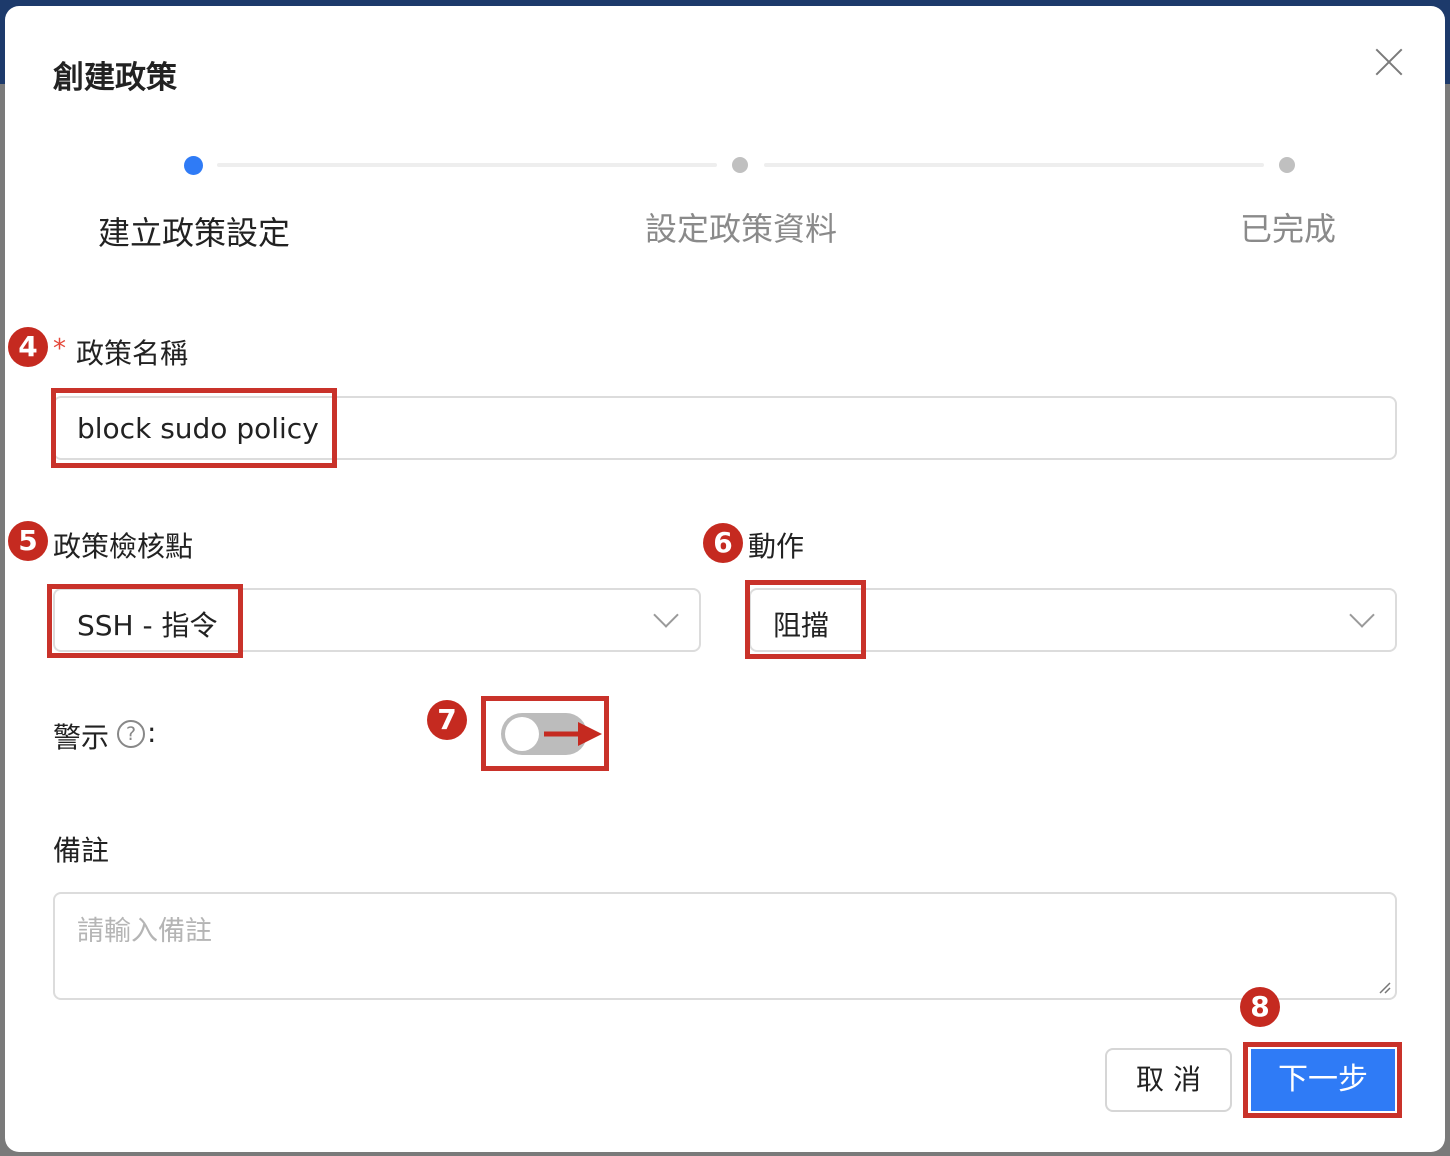 The width and height of the screenshot is (1450, 1156). What do you see at coordinates (194, 428) in the screenshot?
I see `highlight-policy-name` at bounding box center [194, 428].